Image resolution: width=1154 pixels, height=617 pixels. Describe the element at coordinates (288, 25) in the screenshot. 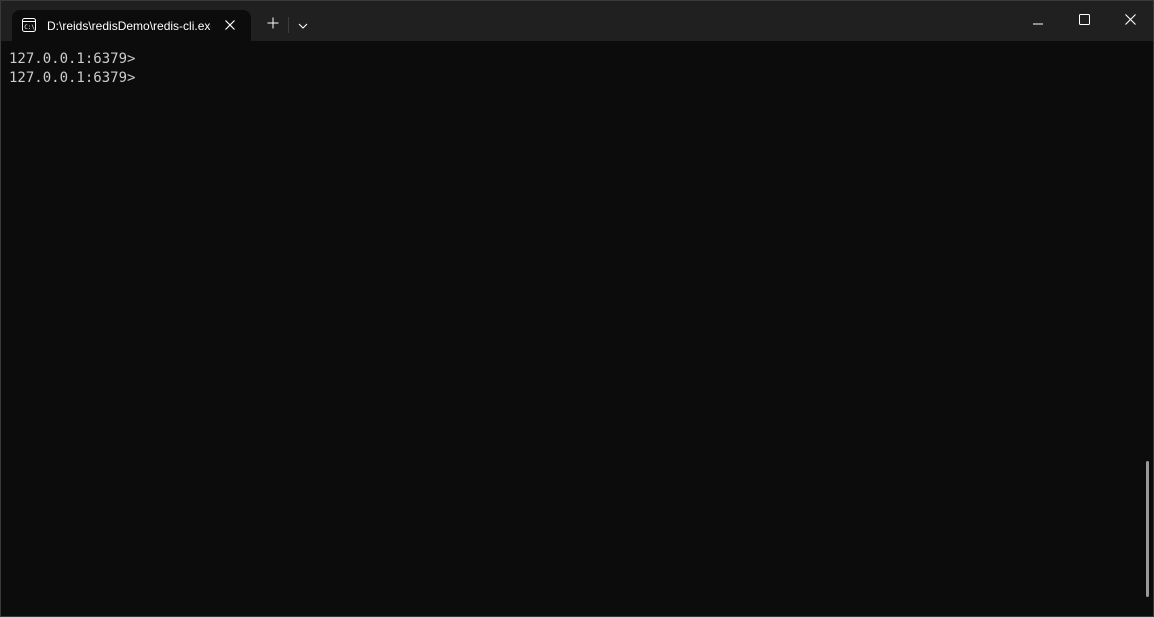

I see `tab-button-divider` at that location.